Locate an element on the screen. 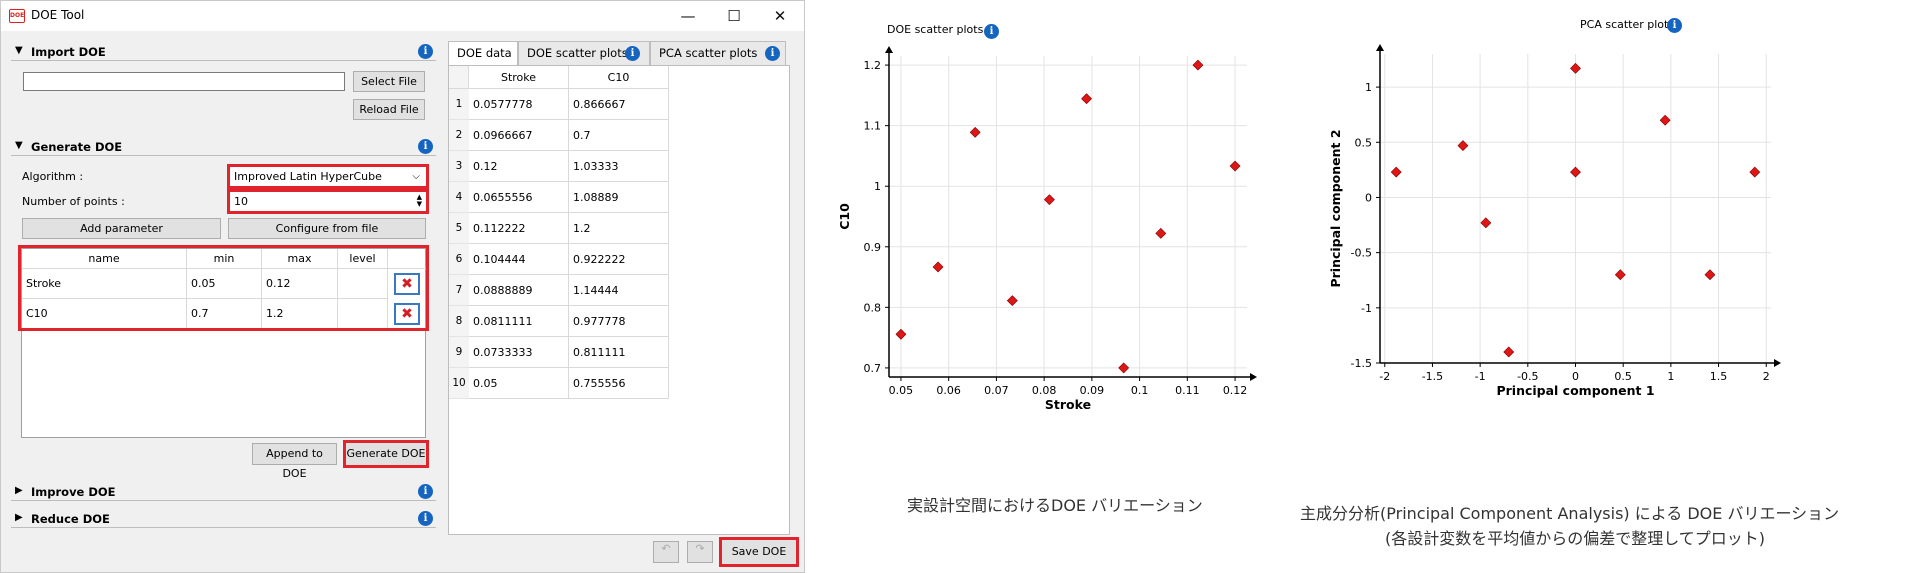  redo-icon: ↷ is located at coordinates (700, 552).